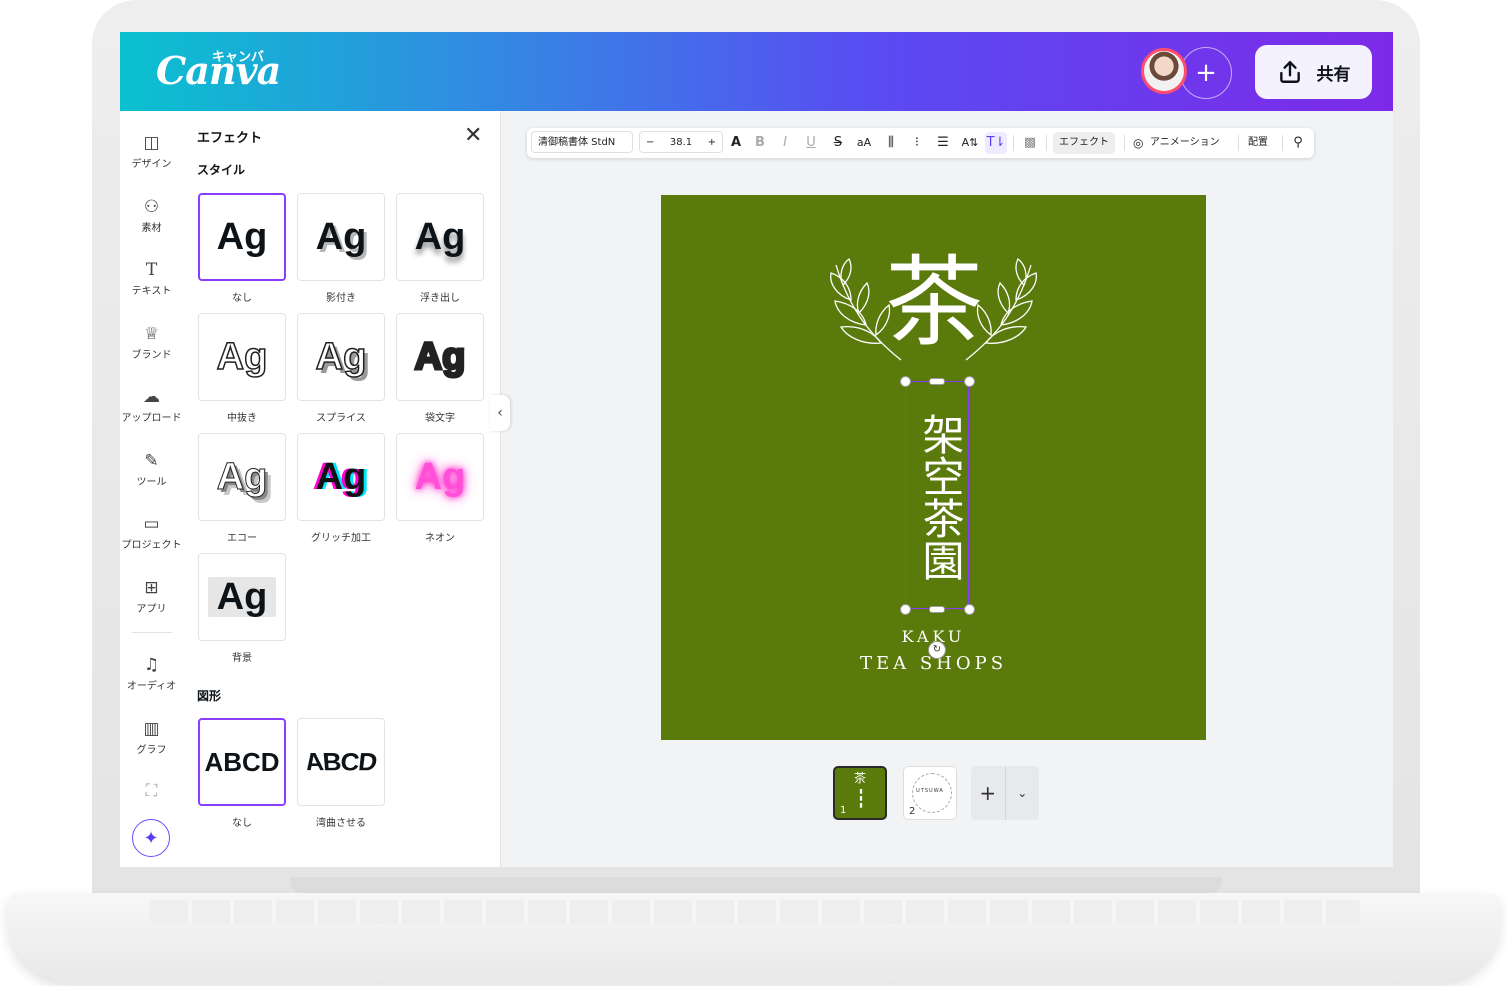  I want to click on laptop-hinge, so click(756, 885).